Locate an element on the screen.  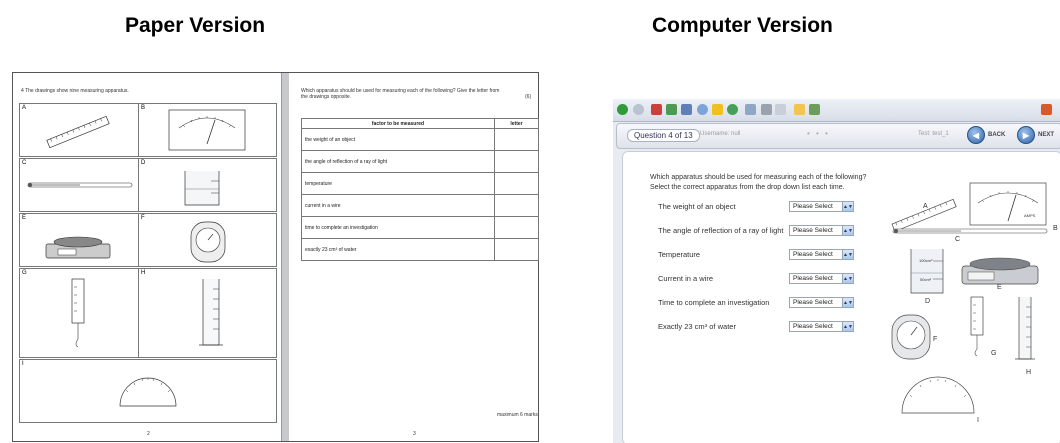
question-row-label: Time to complete an investigation is located at coordinates (714, 302).